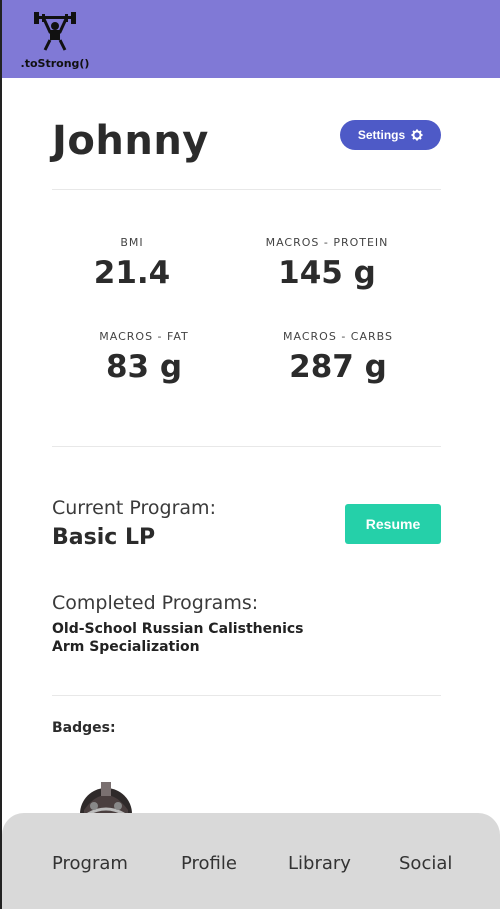 This screenshot has height=909, width=500. I want to click on resume-button: Resume, so click(393, 524).